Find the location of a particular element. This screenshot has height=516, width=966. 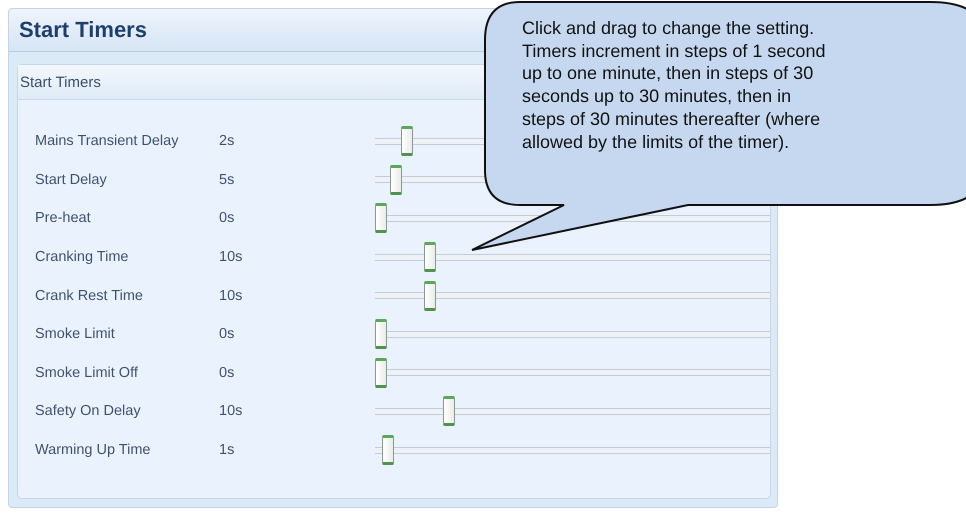

timer-label: Mains Transient Delay is located at coordinates (107, 141).